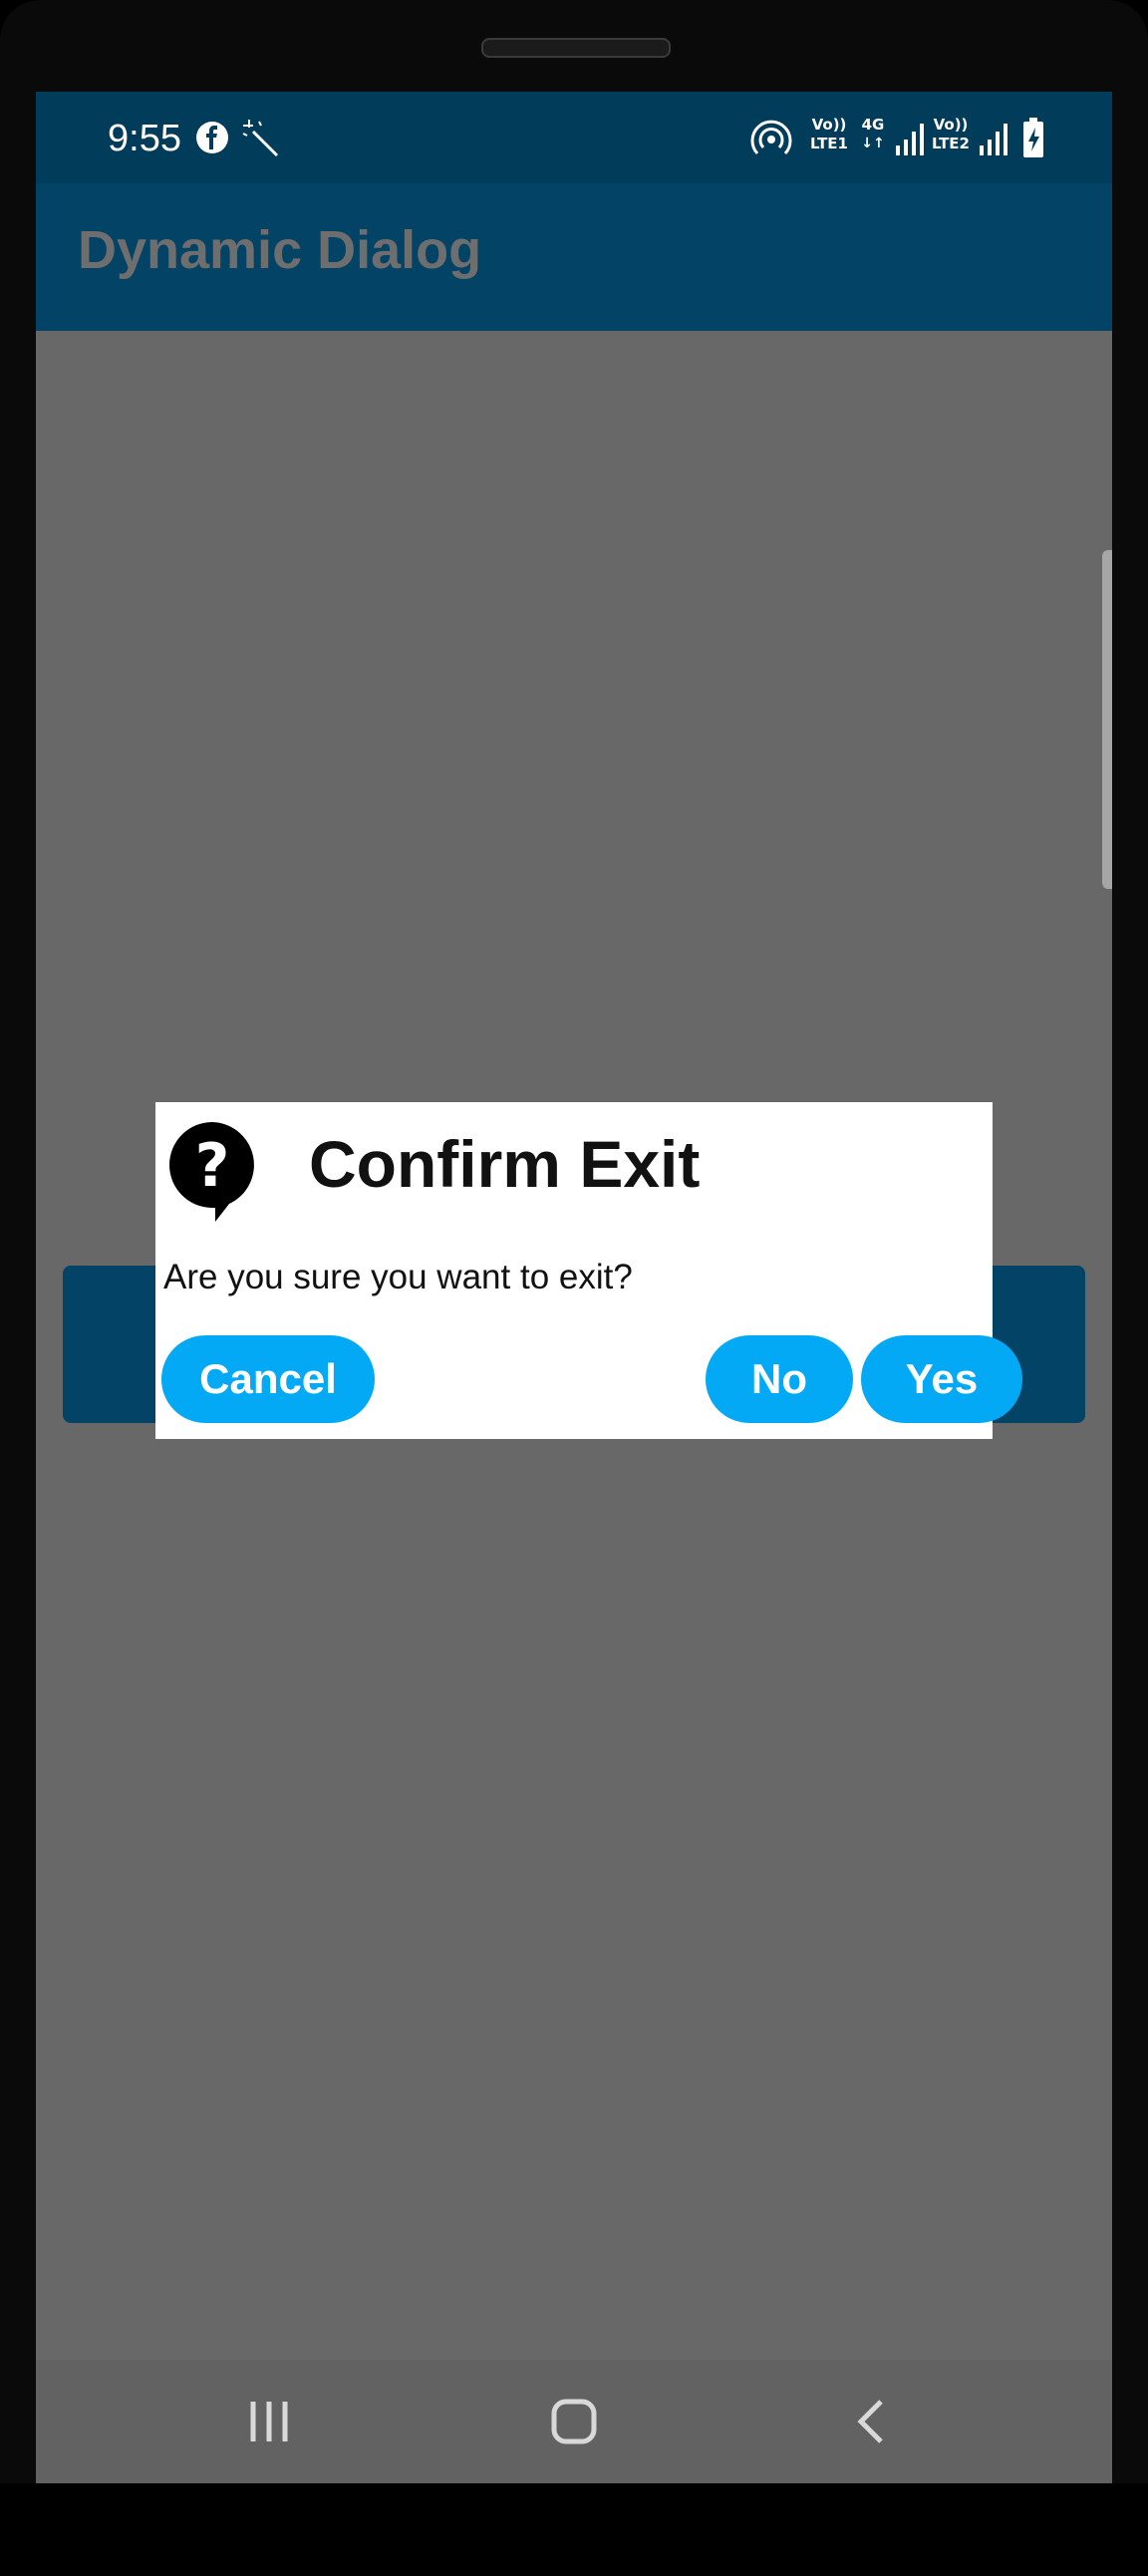 This screenshot has height=2576, width=1148. I want to click on no-button: No, so click(779, 1379).